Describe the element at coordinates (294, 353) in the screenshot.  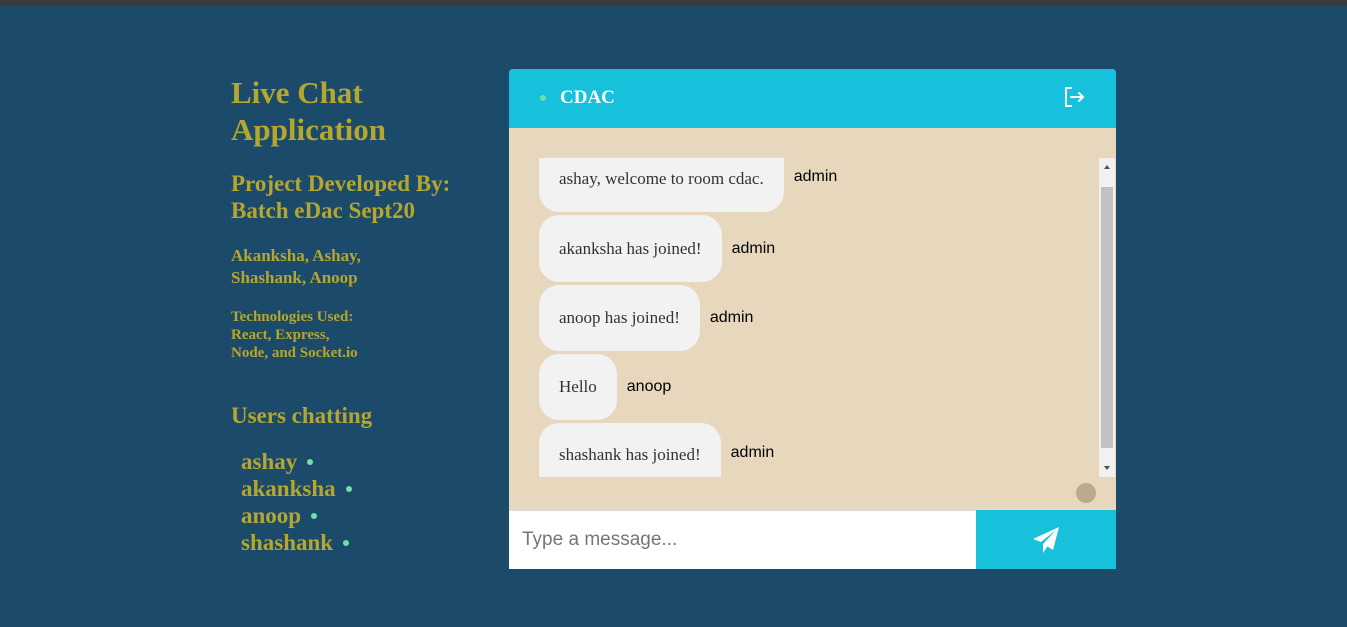
I see `tech-line3: Node, and Socket.io` at that location.